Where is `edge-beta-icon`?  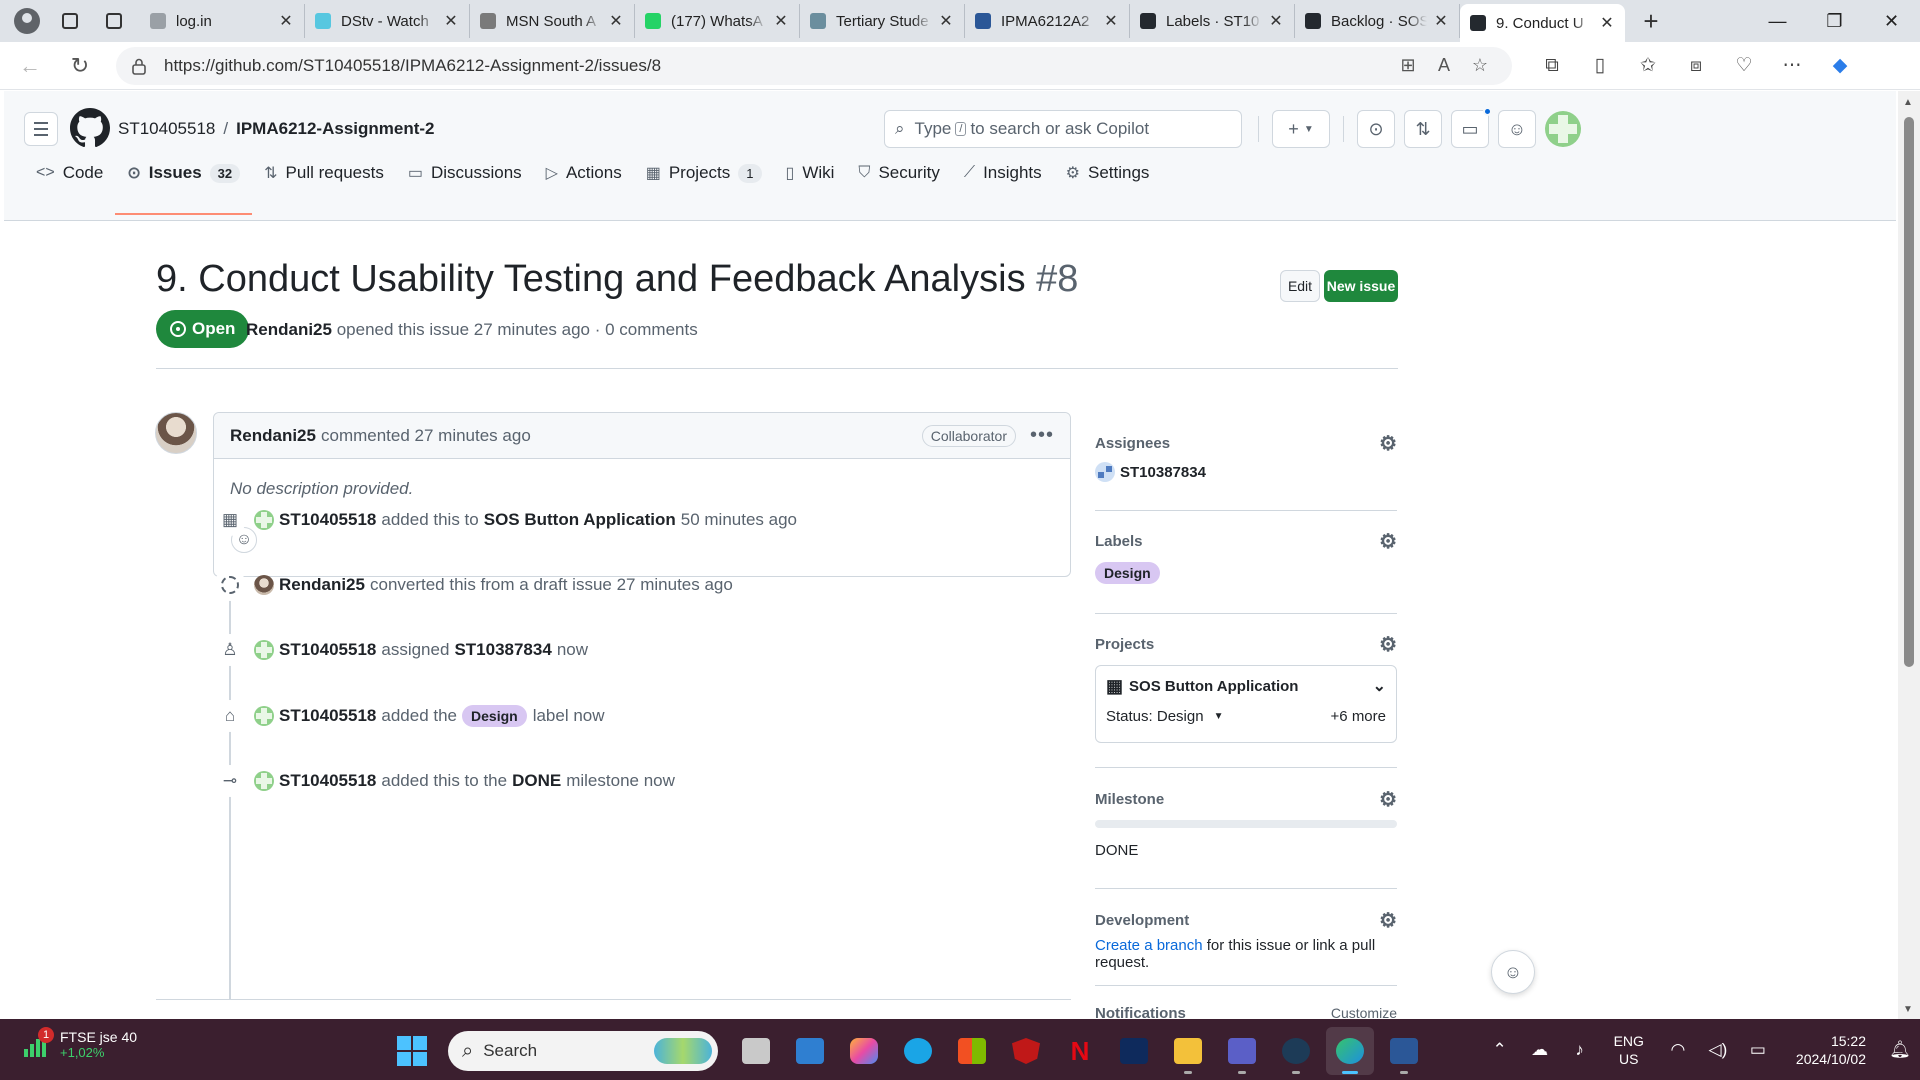
edge-beta-icon is located at coordinates (918, 1051).